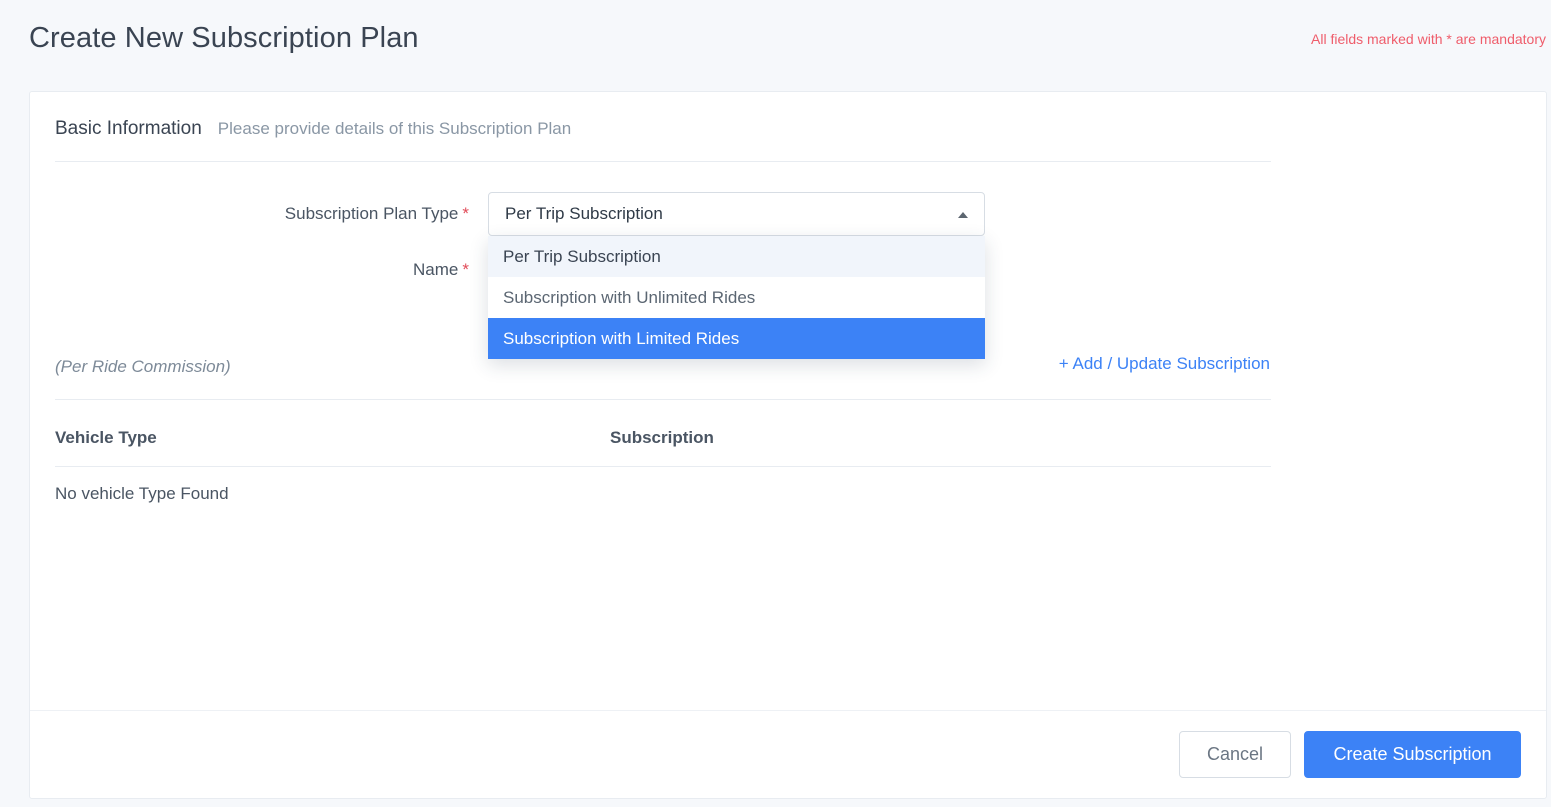 The height and width of the screenshot is (807, 1551). Describe the element at coordinates (1428, 39) in the screenshot. I see `mandatory-note: All fields marked with * are mandatory` at that location.